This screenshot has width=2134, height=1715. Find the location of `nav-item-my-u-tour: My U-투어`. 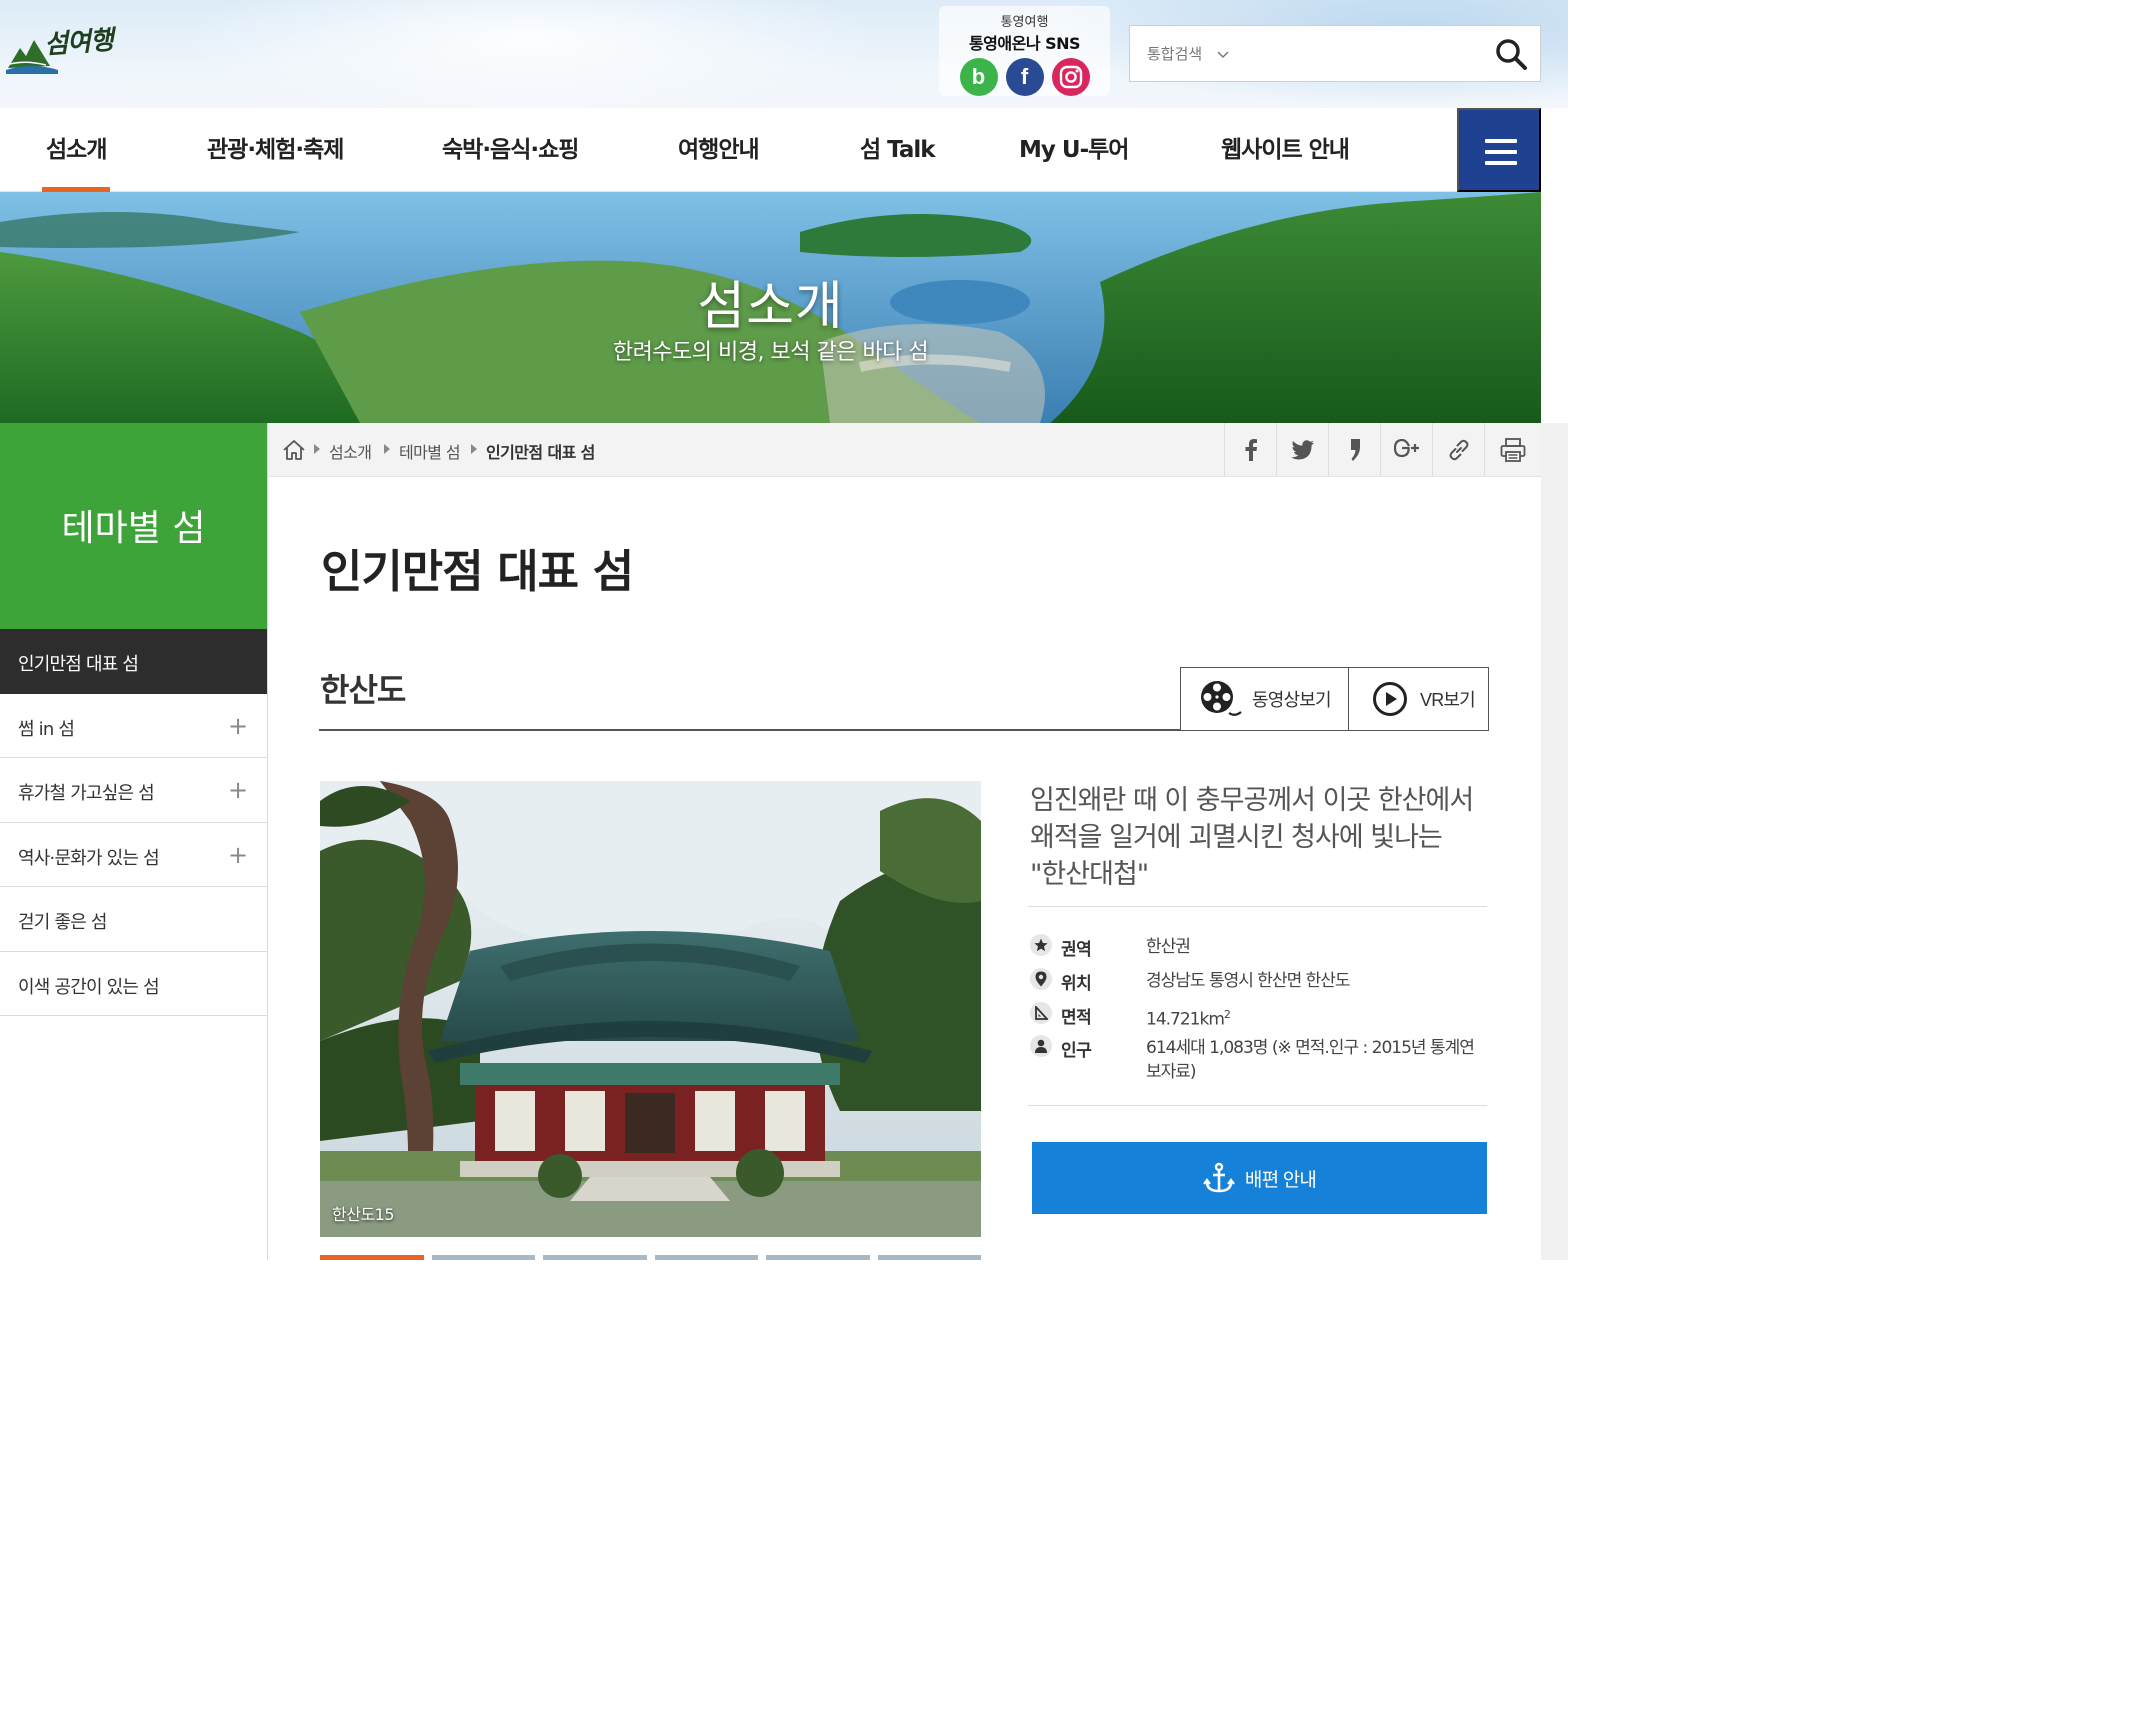

nav-item-my-u-tour: My U-투어 is located at coordinates (1074, 150).